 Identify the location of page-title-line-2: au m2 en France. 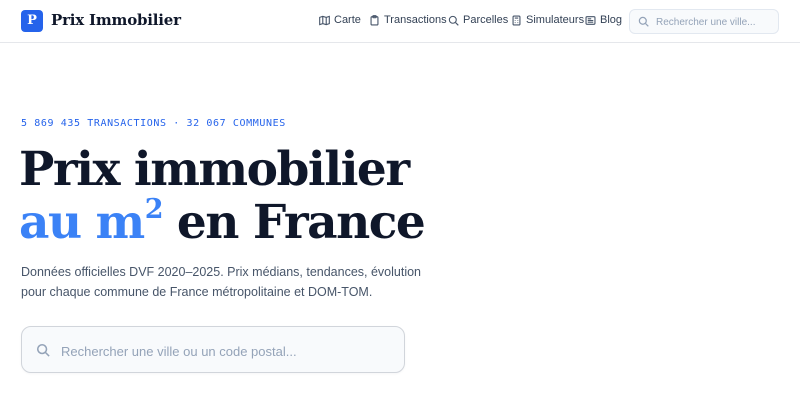
(222, 221).